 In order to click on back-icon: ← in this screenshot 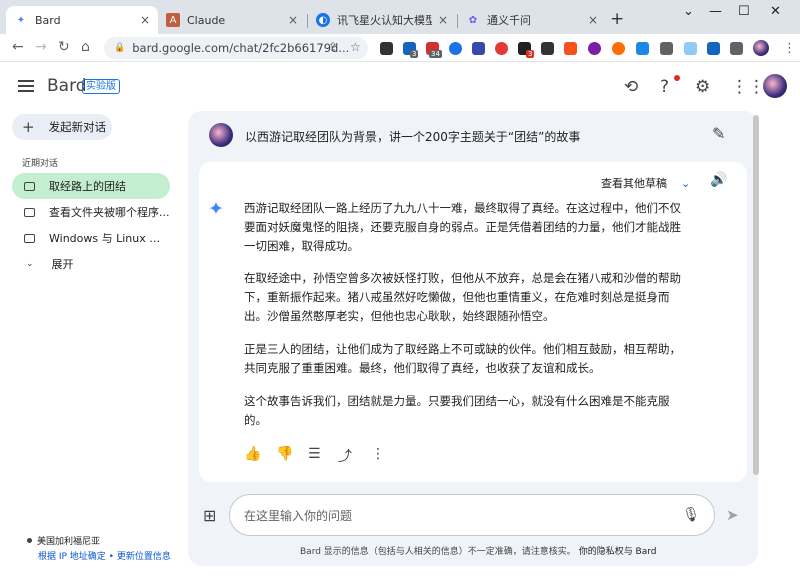, I will do `click(18, 47)`.